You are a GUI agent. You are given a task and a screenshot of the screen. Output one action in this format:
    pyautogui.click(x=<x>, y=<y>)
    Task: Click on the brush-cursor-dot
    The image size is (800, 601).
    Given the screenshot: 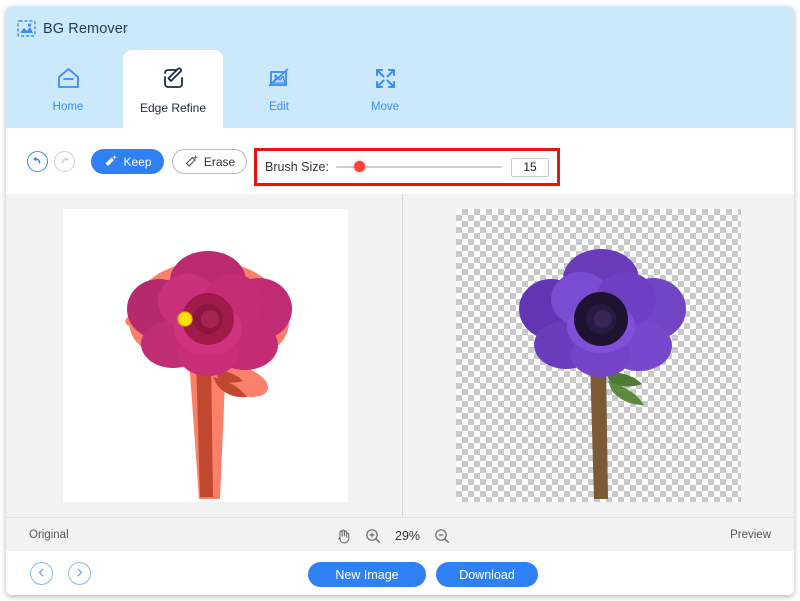 What is the action you would take?
    pyautogui.click(x=185, y=319)
    